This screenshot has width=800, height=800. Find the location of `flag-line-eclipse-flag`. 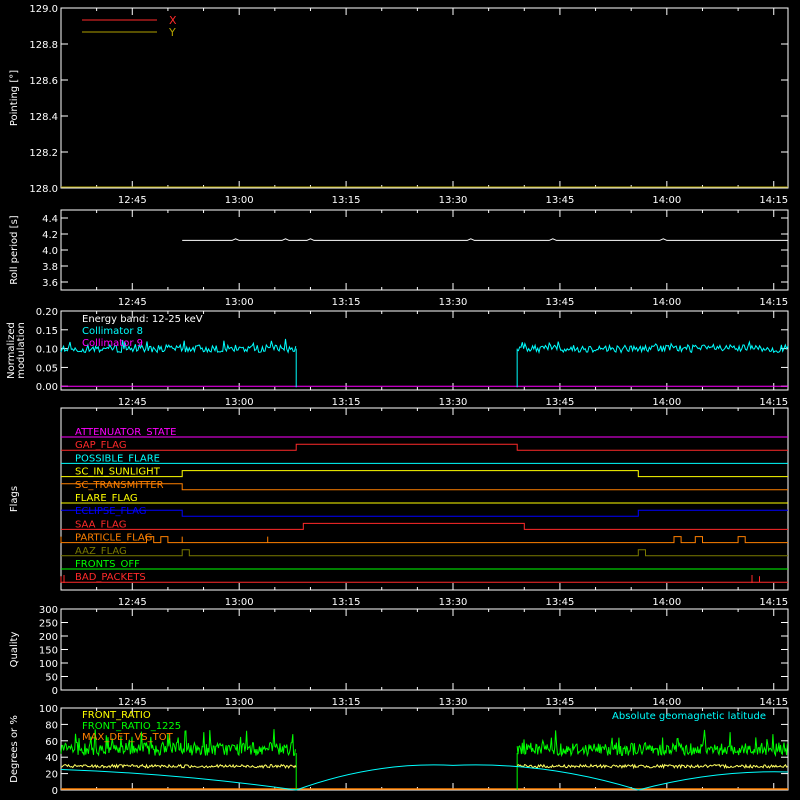

flag-line-eclipse-flag is located at coordinates (424, 513).